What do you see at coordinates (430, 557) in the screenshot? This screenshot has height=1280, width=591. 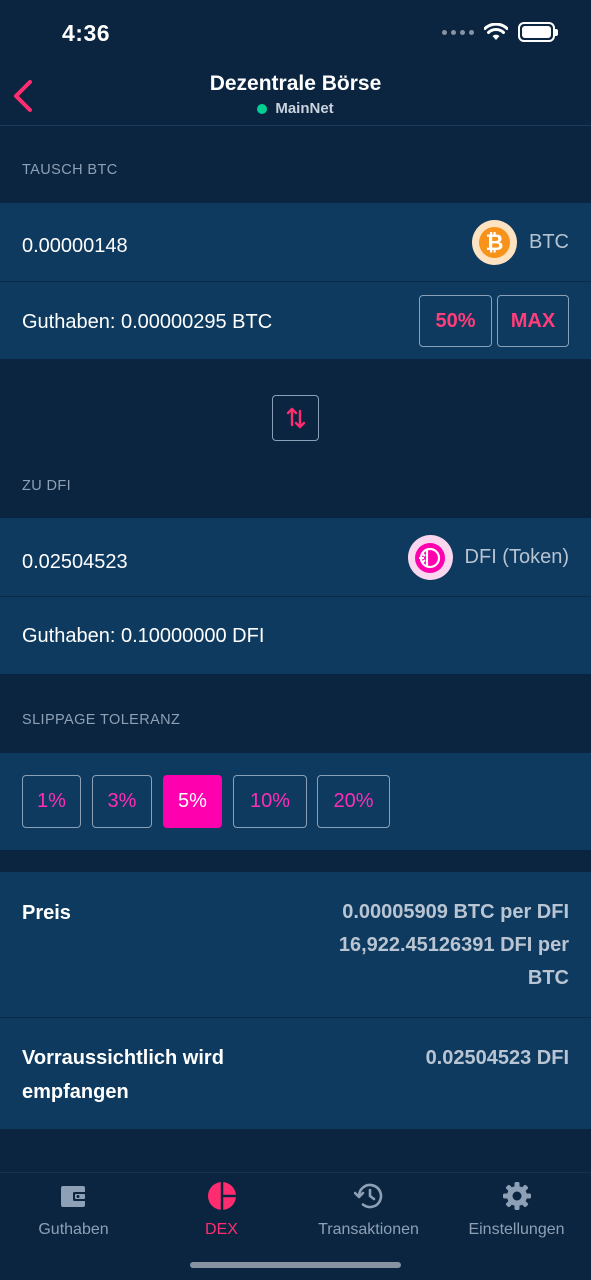 I see `defichain-icon` at bounding box center [430, 557].